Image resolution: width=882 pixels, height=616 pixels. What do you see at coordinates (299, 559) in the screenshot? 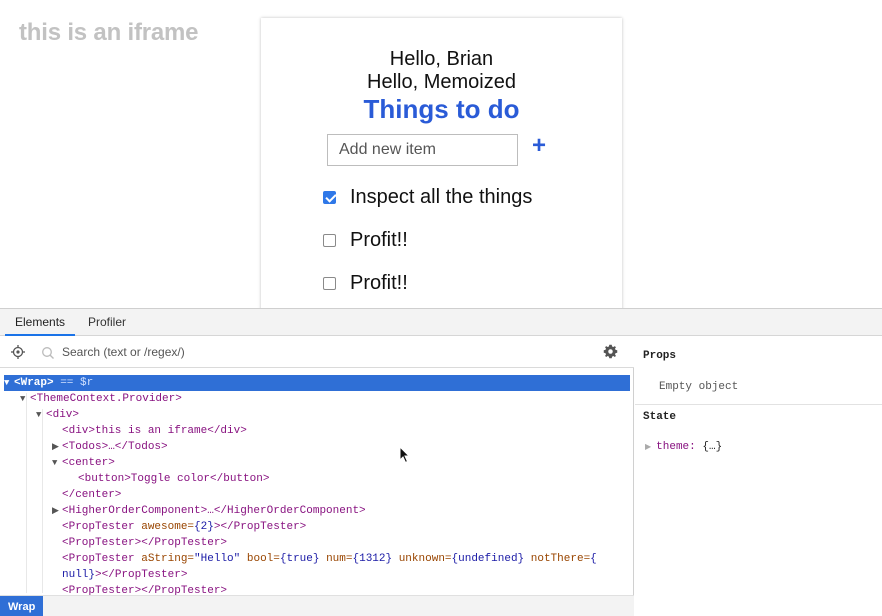
I see `prop-value: {true}` at bounding box center [299, 559].